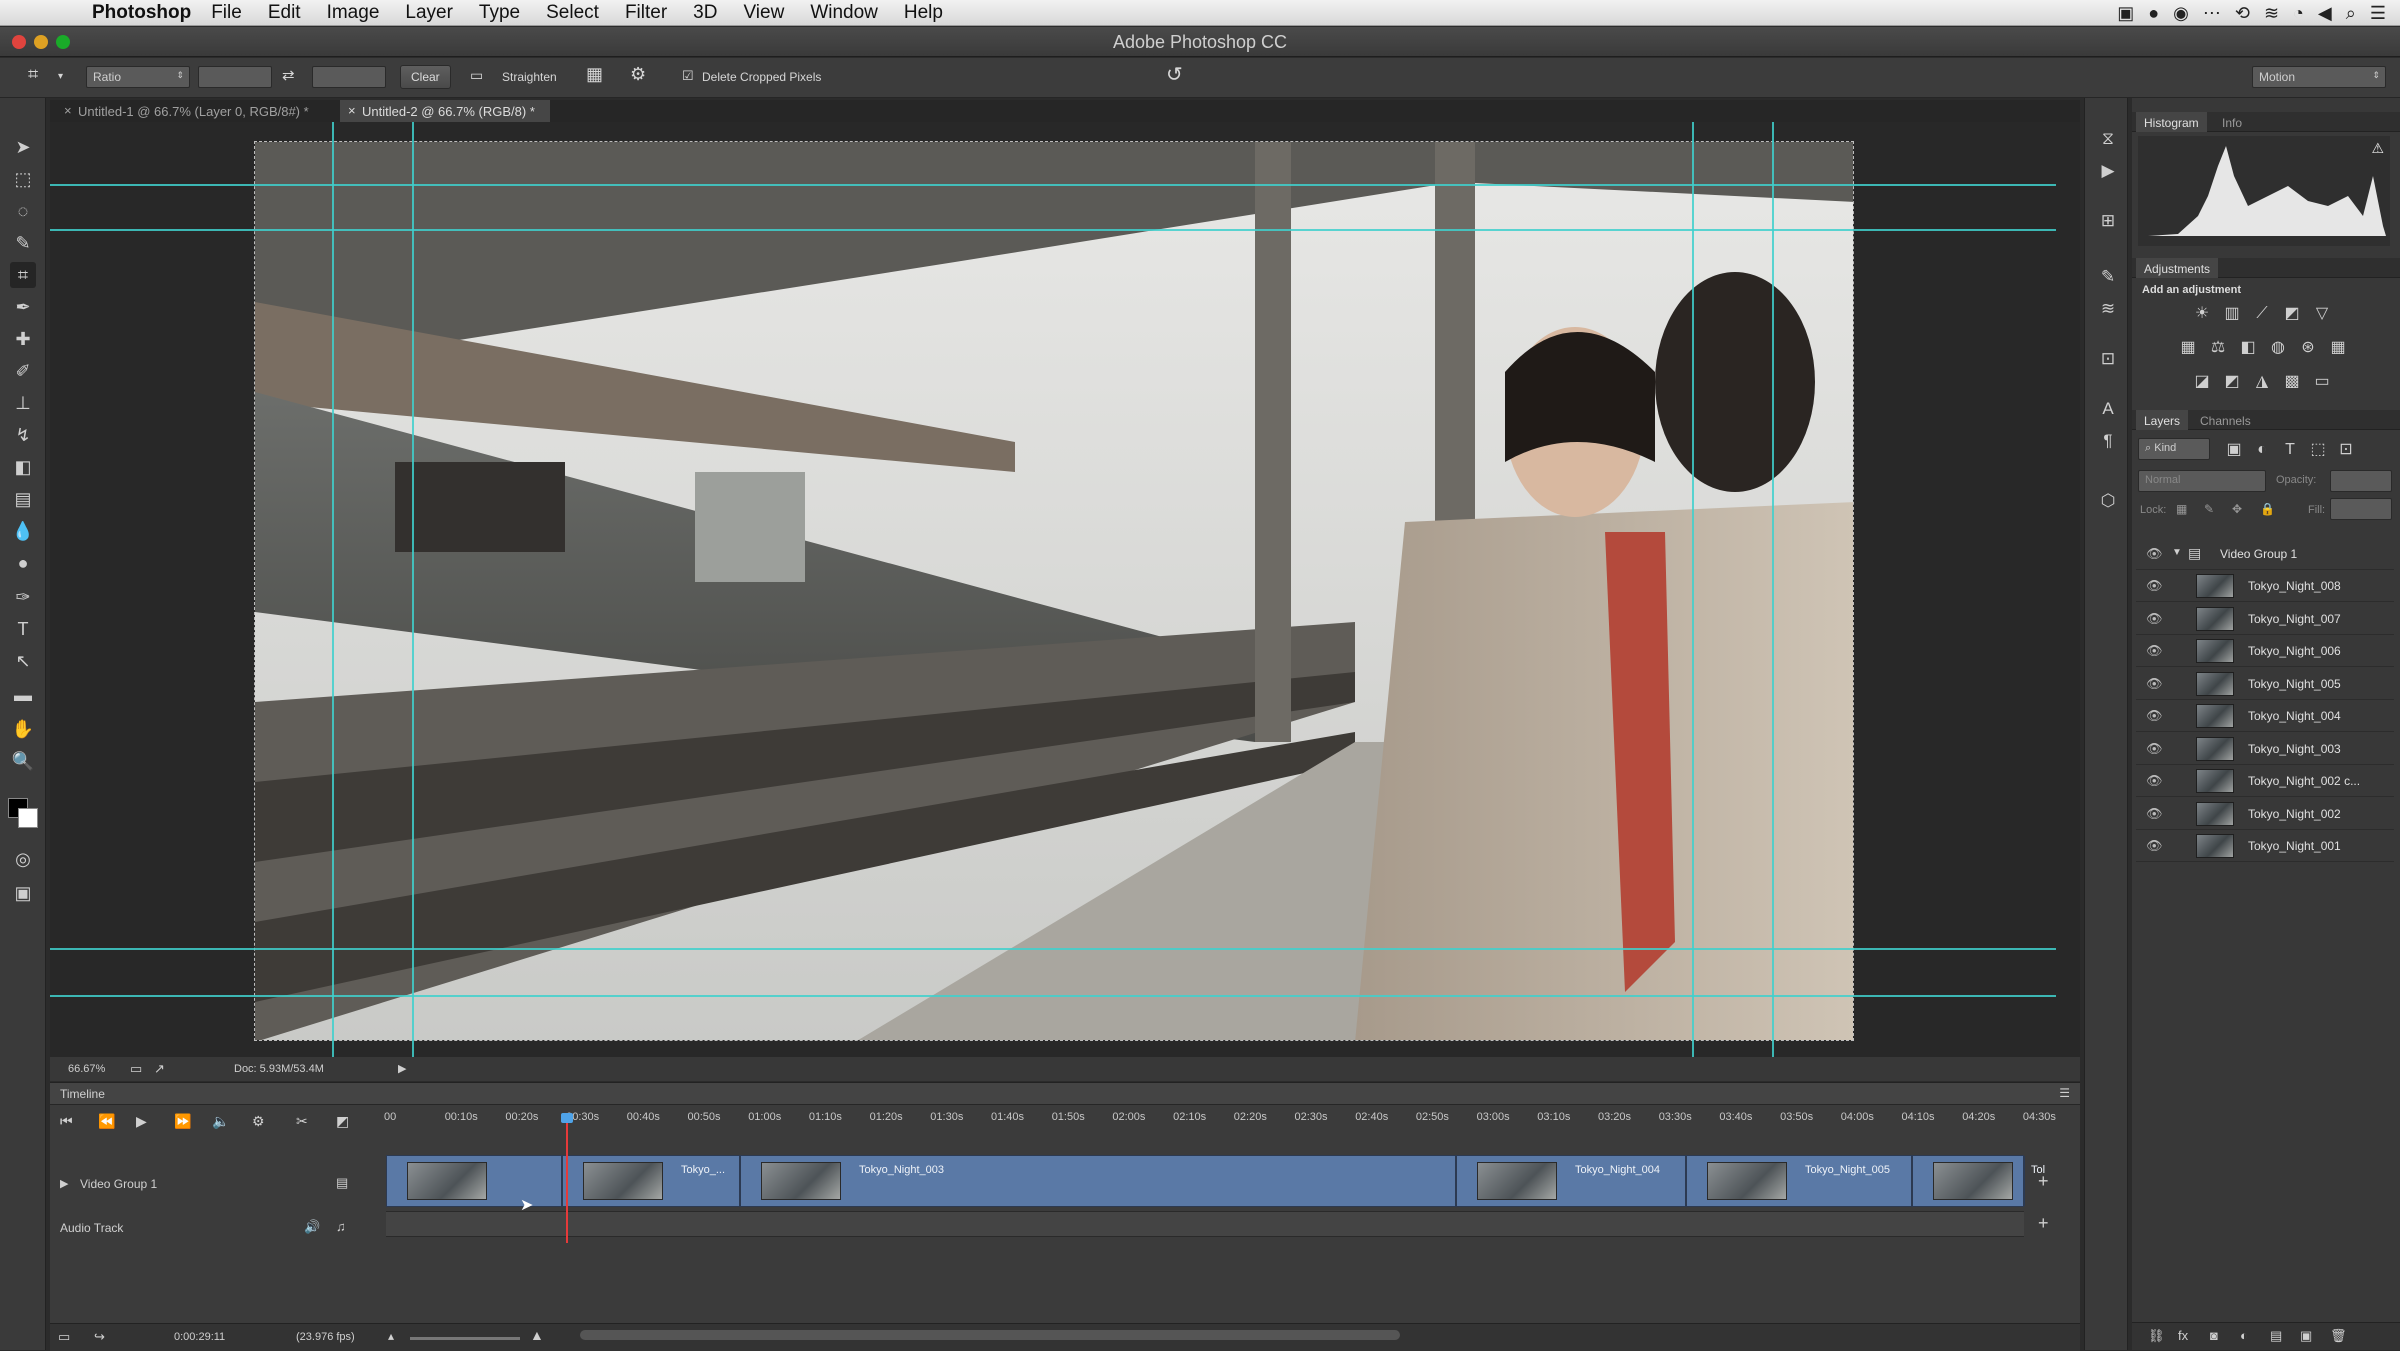  I want to click on zoom-tool-icon: 🔍, so click(23, 761).